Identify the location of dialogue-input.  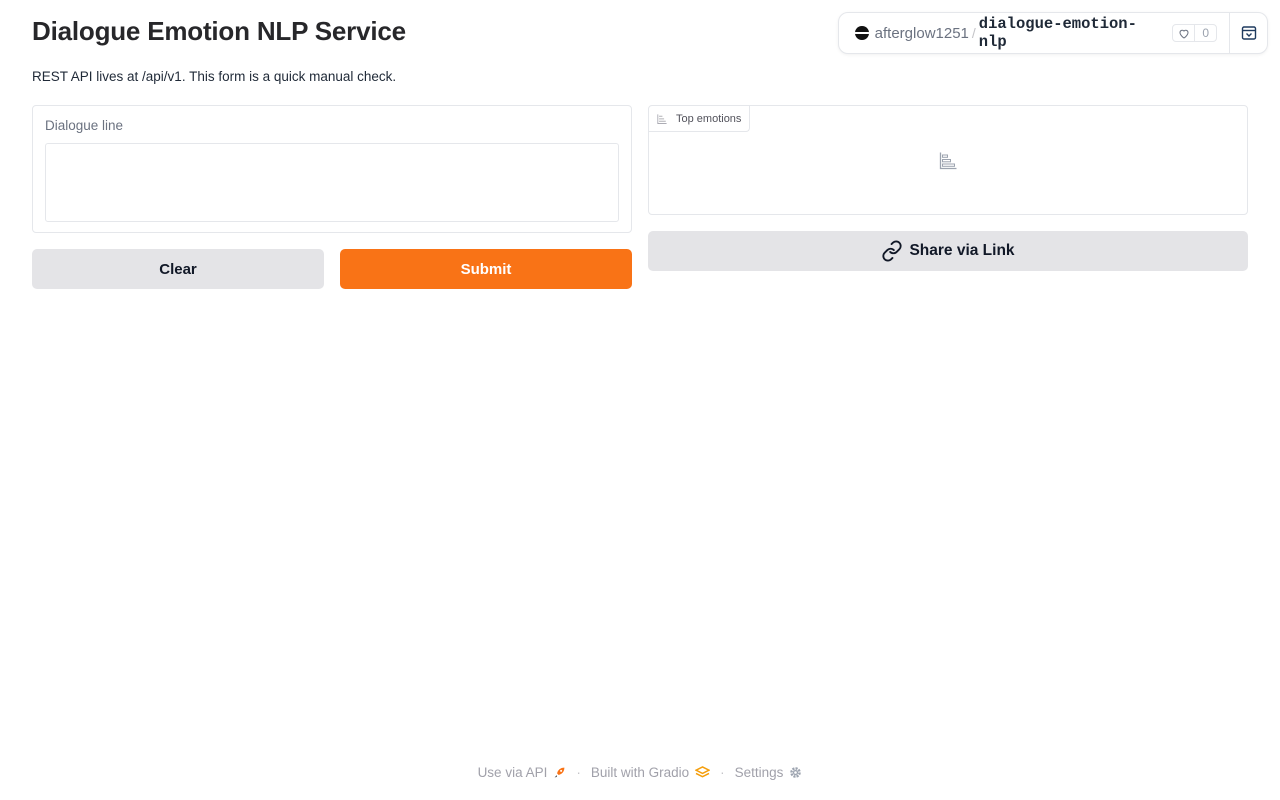
(332, 182).